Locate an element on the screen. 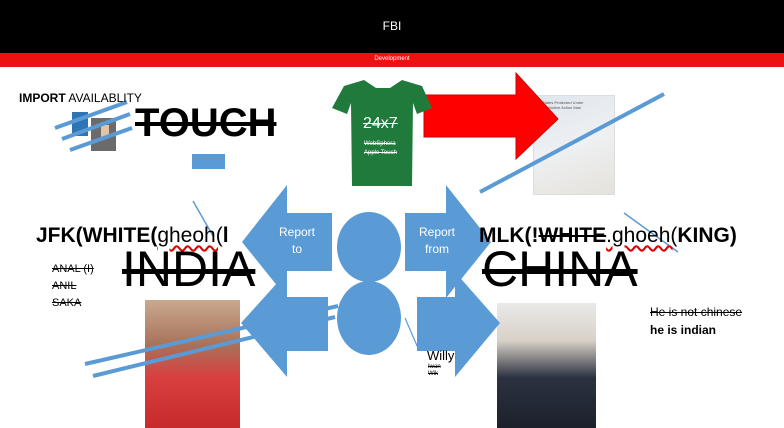 The image size is (784, 428). china-label: CHINA is located at coordinates (560, 269).